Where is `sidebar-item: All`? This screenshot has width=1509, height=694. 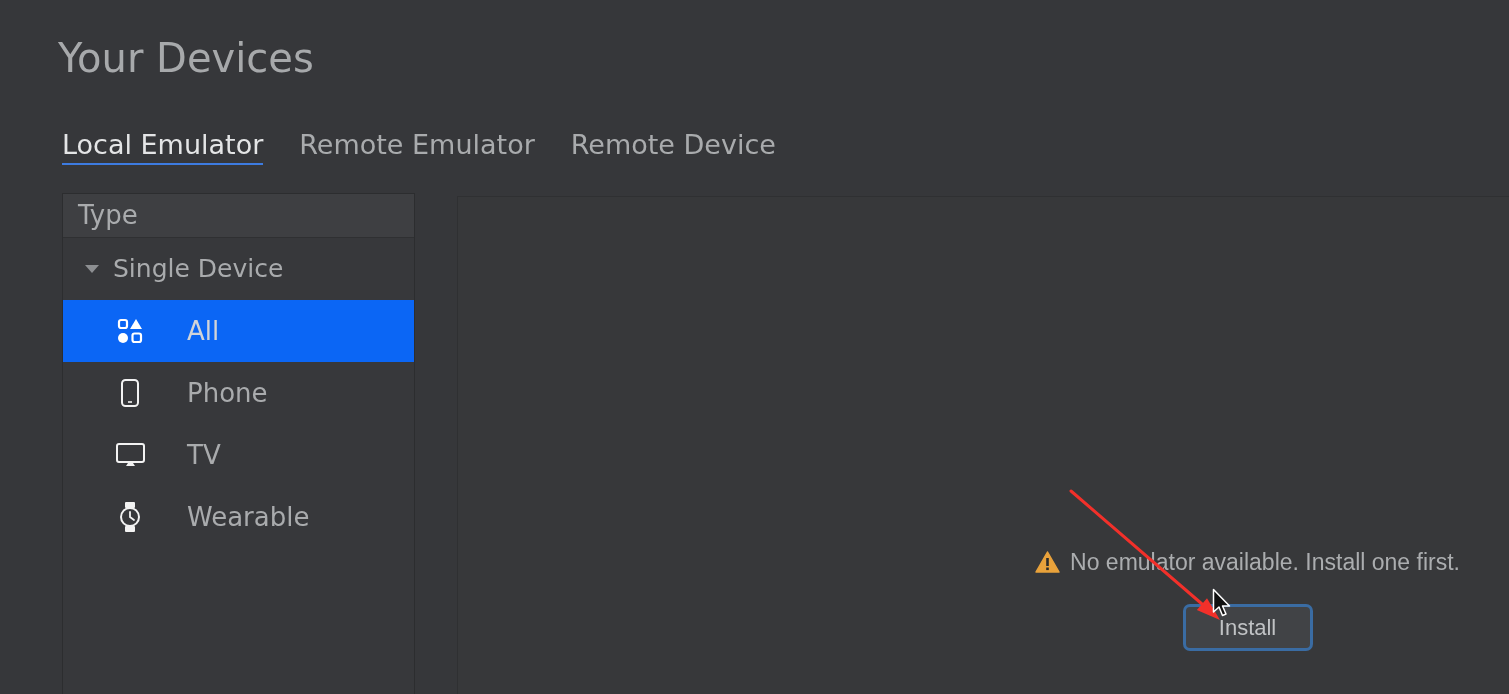
sidebar-item: All is located at coordinates (238, 331).